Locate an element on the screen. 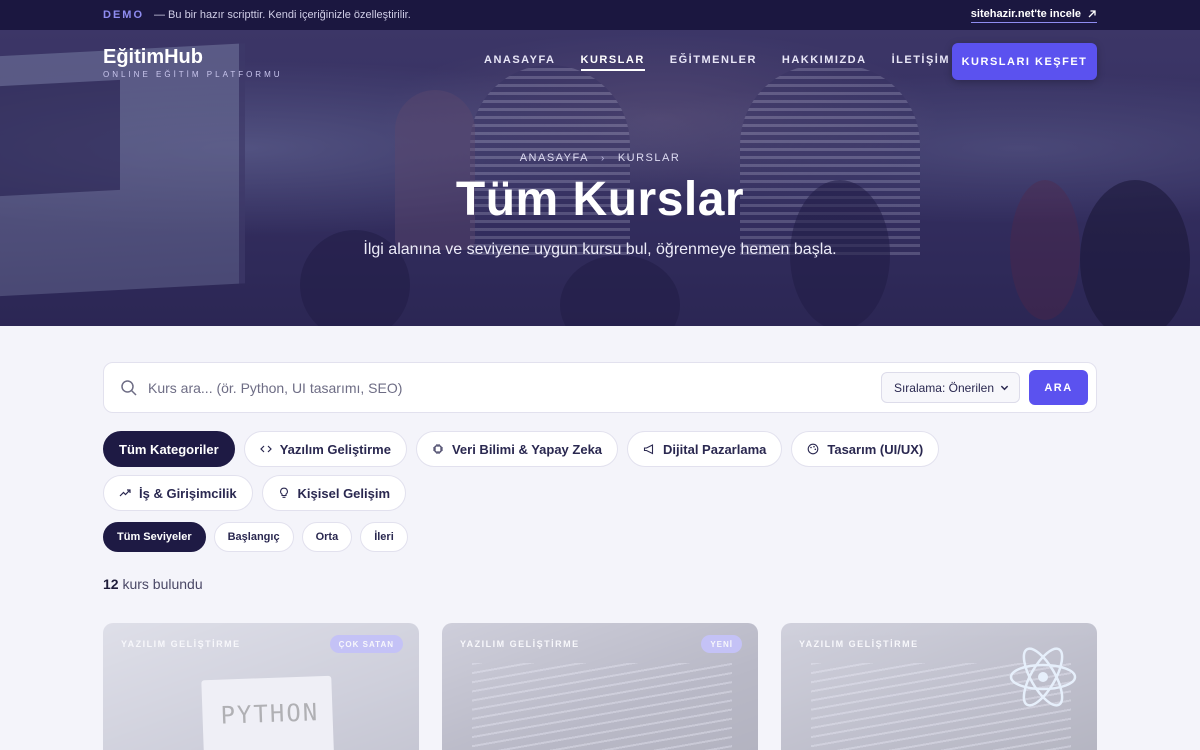  course-card-image is located at coordinates (602, 706).